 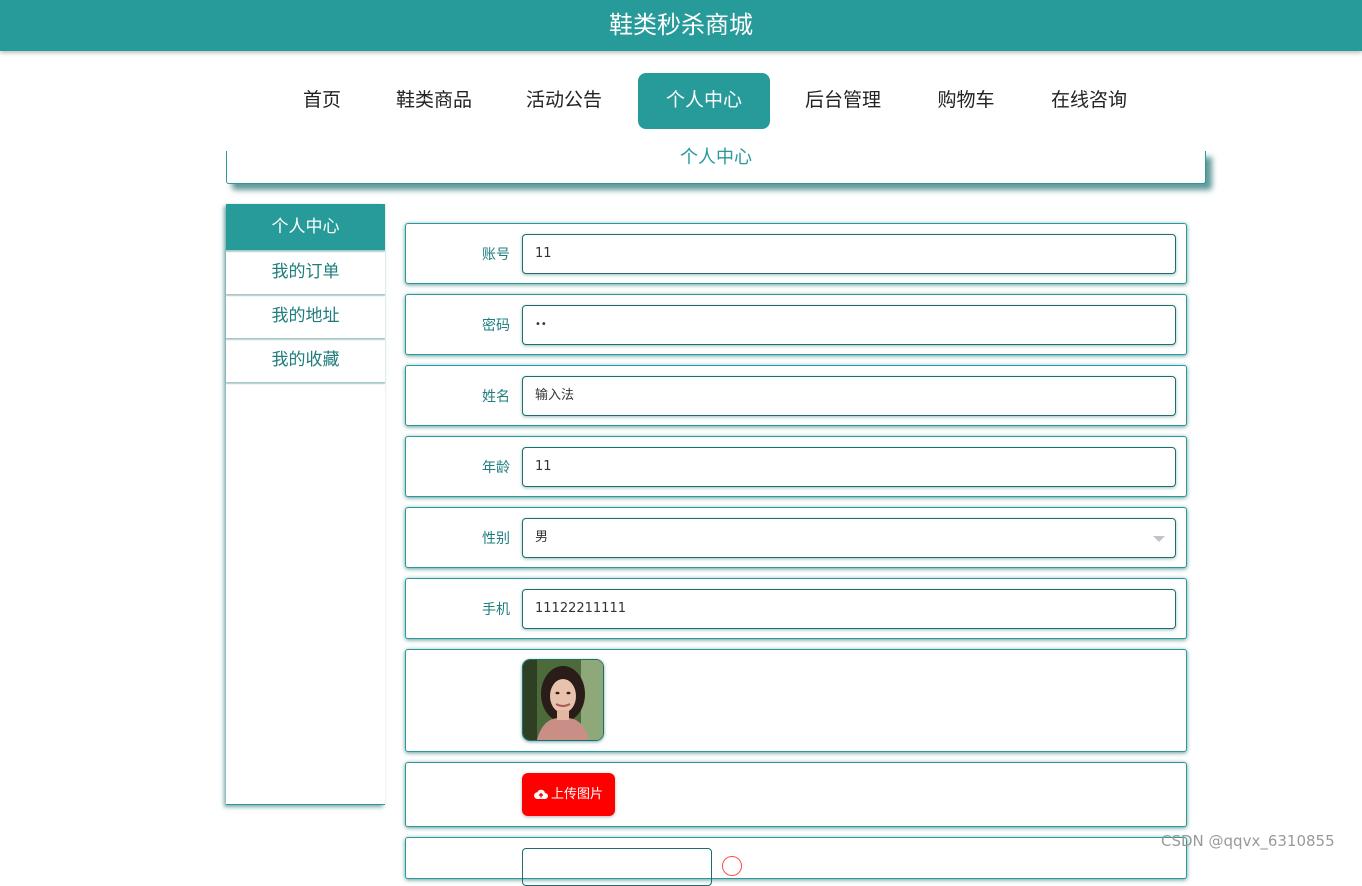 What do you see at coordinates (542, 537) in the screenshot?
I see `gender-value: 男` at bounding box center [542, 537].